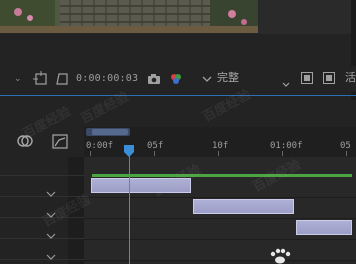  What do you see at coordinates (154, 79) in the screenshot?
I see `camera-icon` at bounding box center [154, 79].